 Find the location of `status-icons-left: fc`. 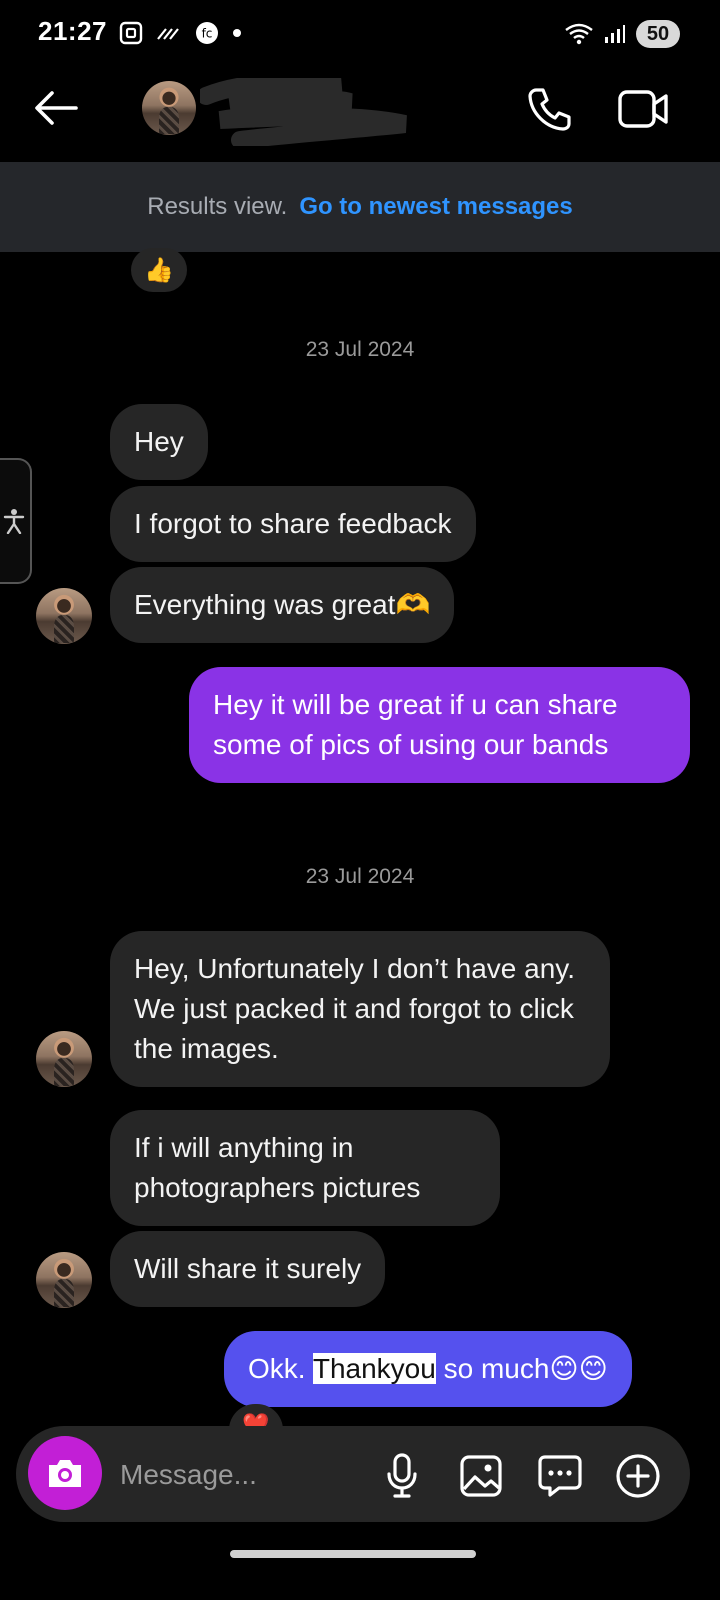

status-icons-left: fc is located at coordinates (180, 33).